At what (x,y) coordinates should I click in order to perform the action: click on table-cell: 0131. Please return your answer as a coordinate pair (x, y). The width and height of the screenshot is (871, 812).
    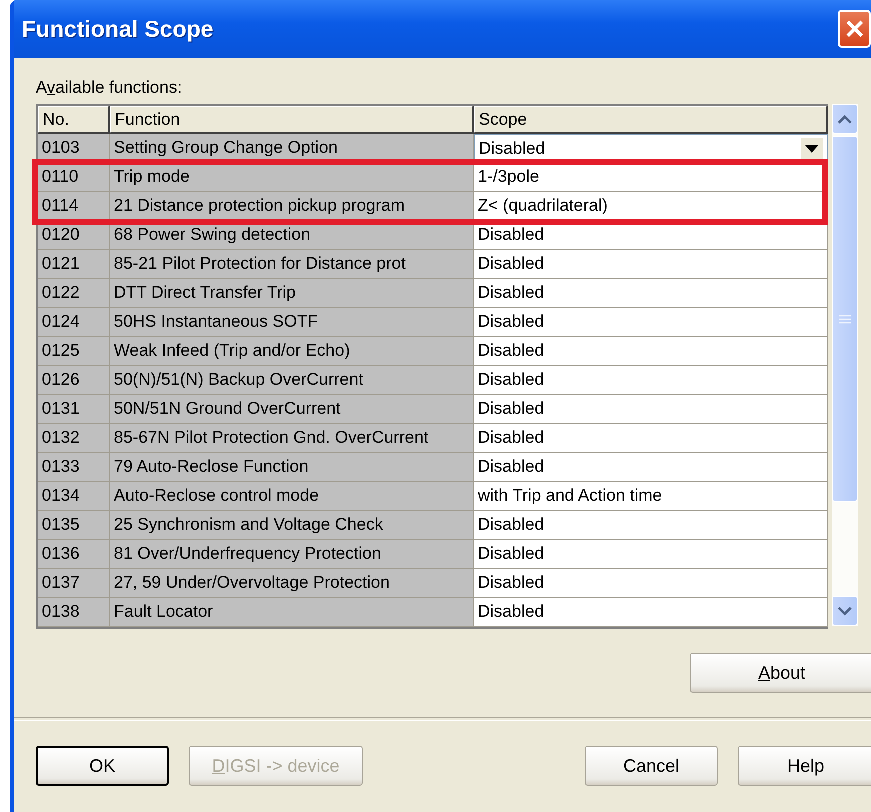
    Looking at the image, I should click on (74, 409).